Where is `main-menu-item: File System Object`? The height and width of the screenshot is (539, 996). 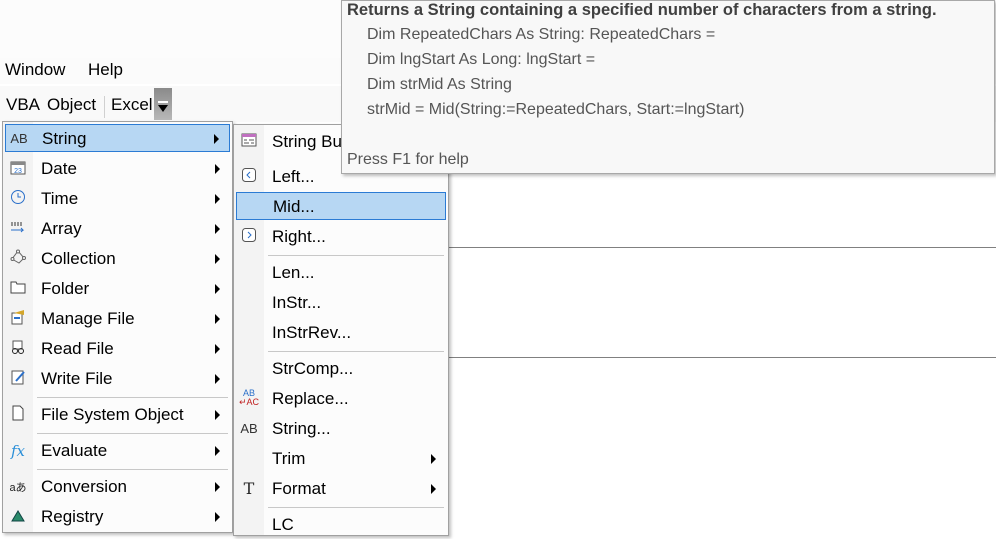 main-menu-item: File System Object is located at coordinates (117, 415).